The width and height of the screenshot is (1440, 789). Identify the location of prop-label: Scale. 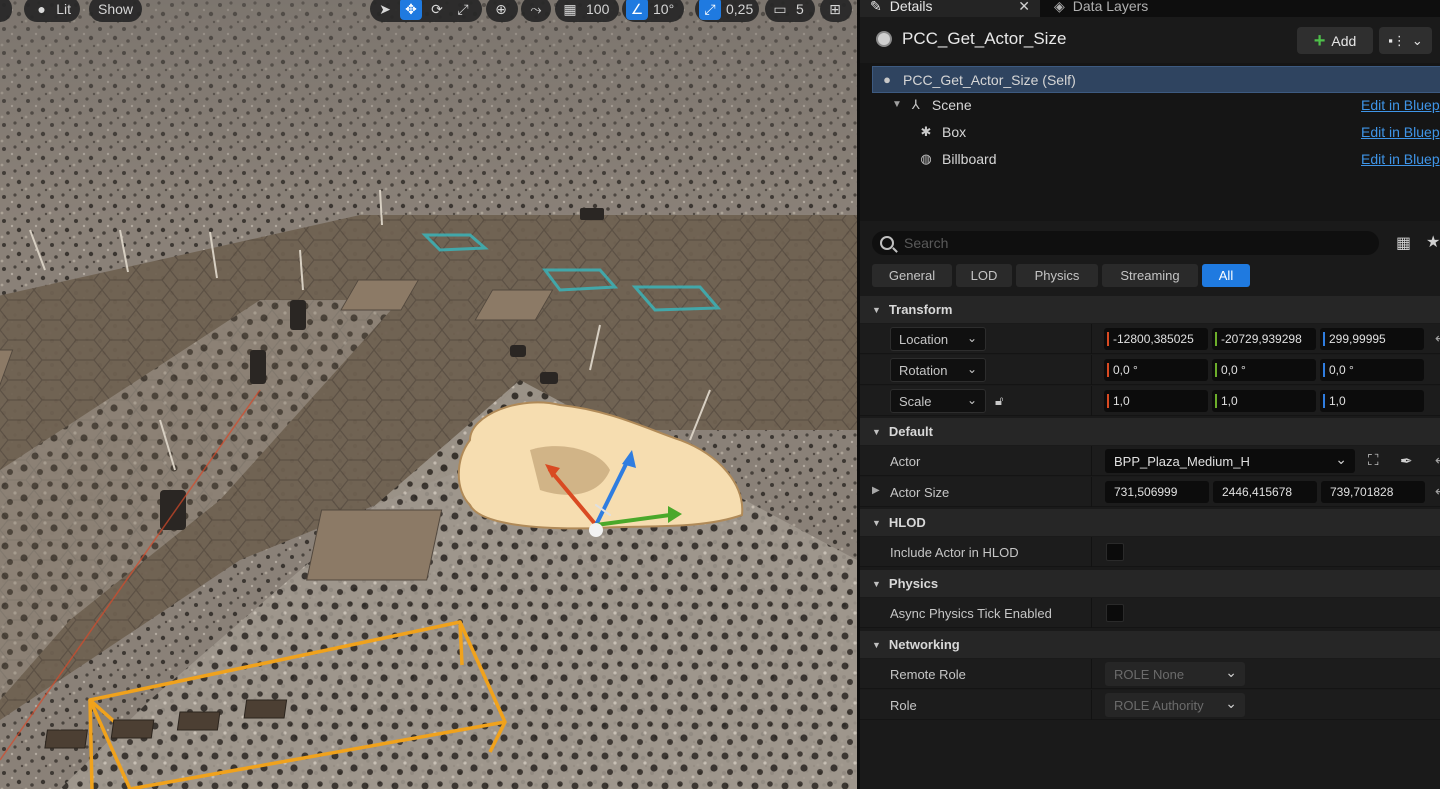
(915, 401).